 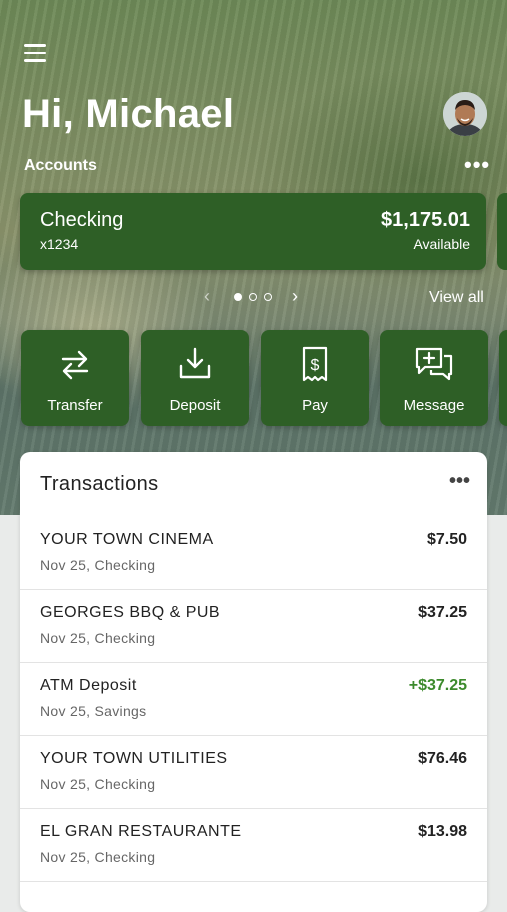 What do you see at coordinates (127, 539) in the screenshot?
I see `transaction-merchant: YOUR TOWN CINEMA` at bounding box center [127, 539].